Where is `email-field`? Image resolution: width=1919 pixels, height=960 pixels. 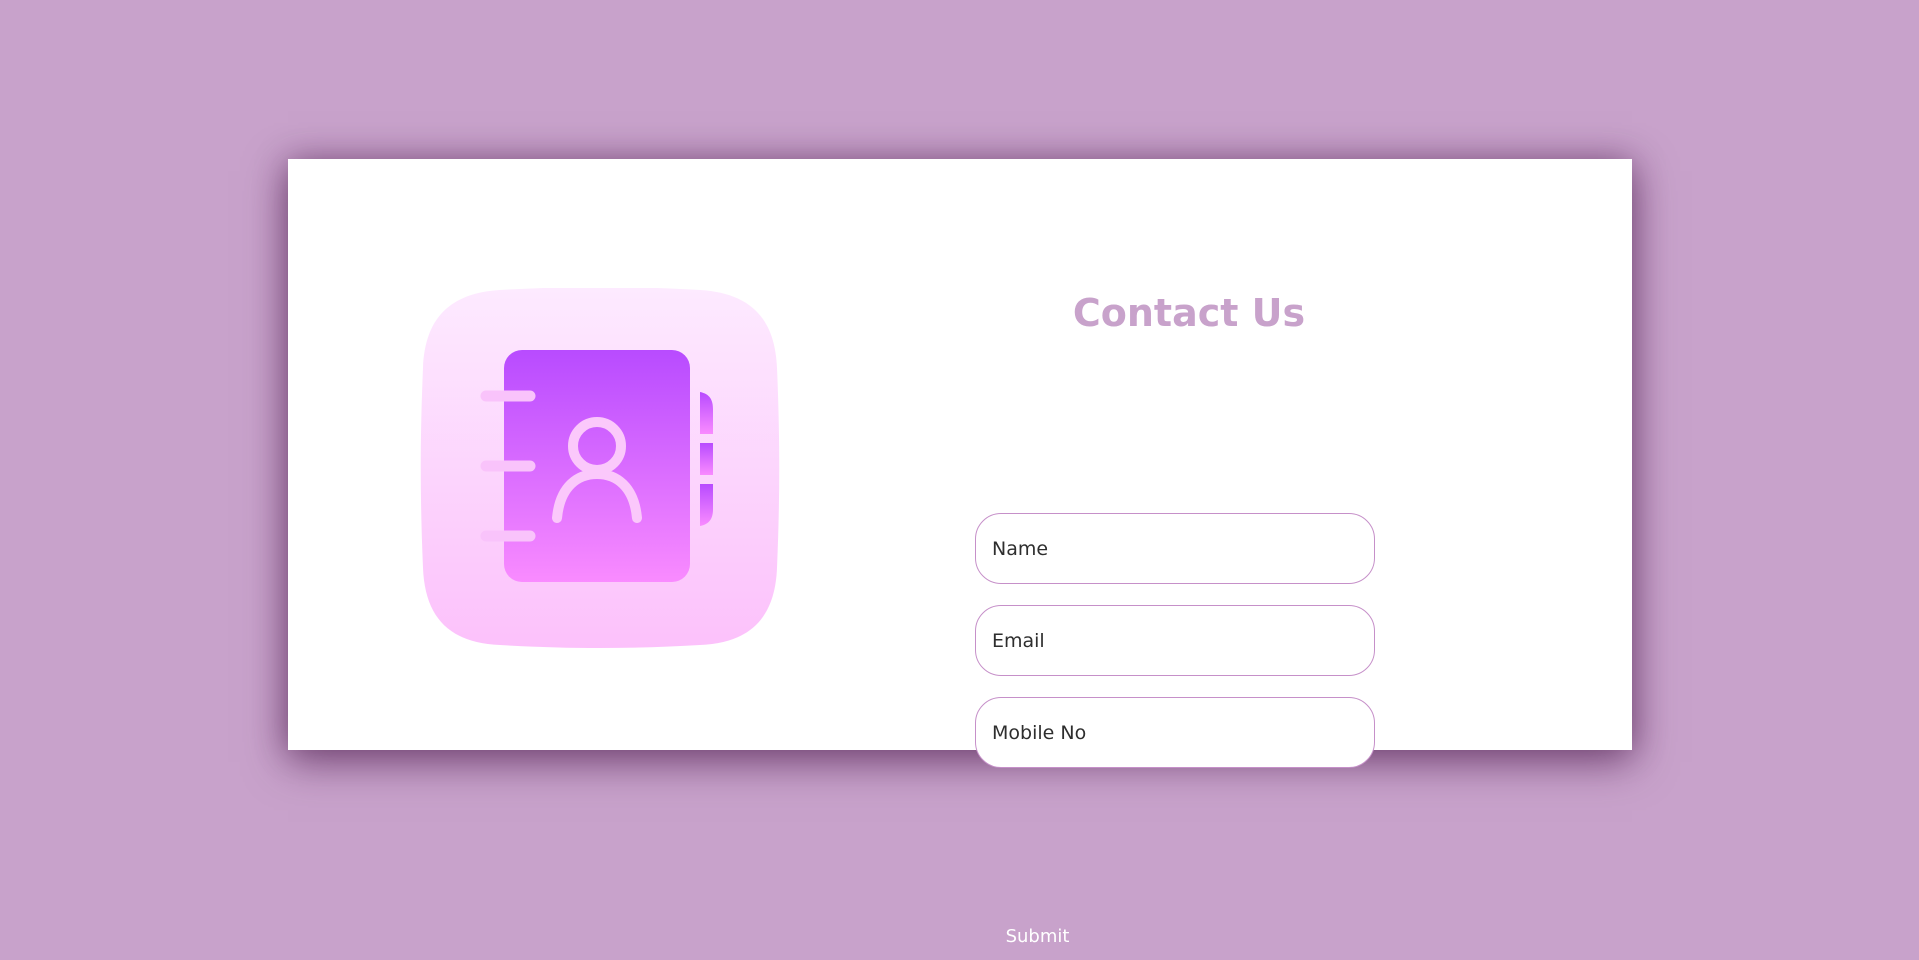
email-field is located at coordinates (1175, 640).